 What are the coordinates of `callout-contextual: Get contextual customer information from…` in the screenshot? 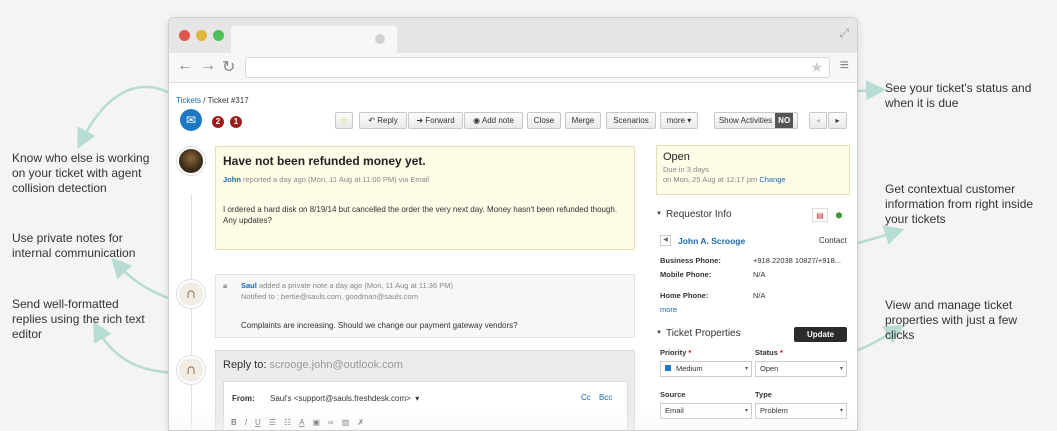 It's located at (959, 204).